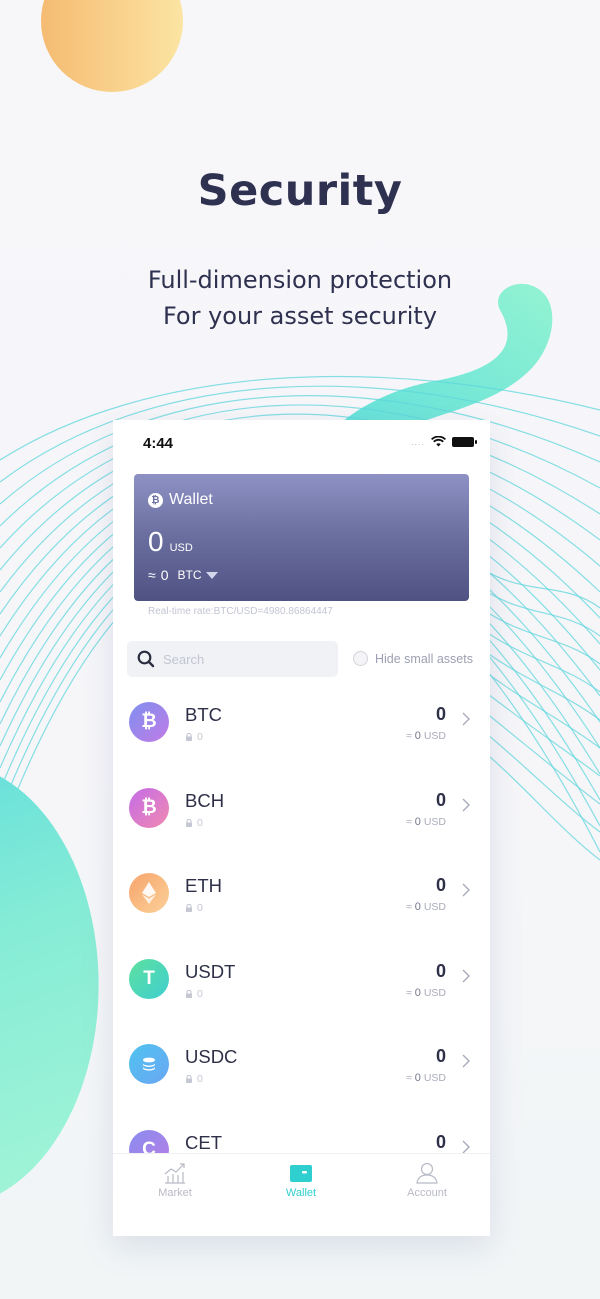 The width and height of the screenshot is (600, 1299). Describe the element at coordinates (205, 800) in the screenshot. I see `asset-symbol: BCH` at that location.